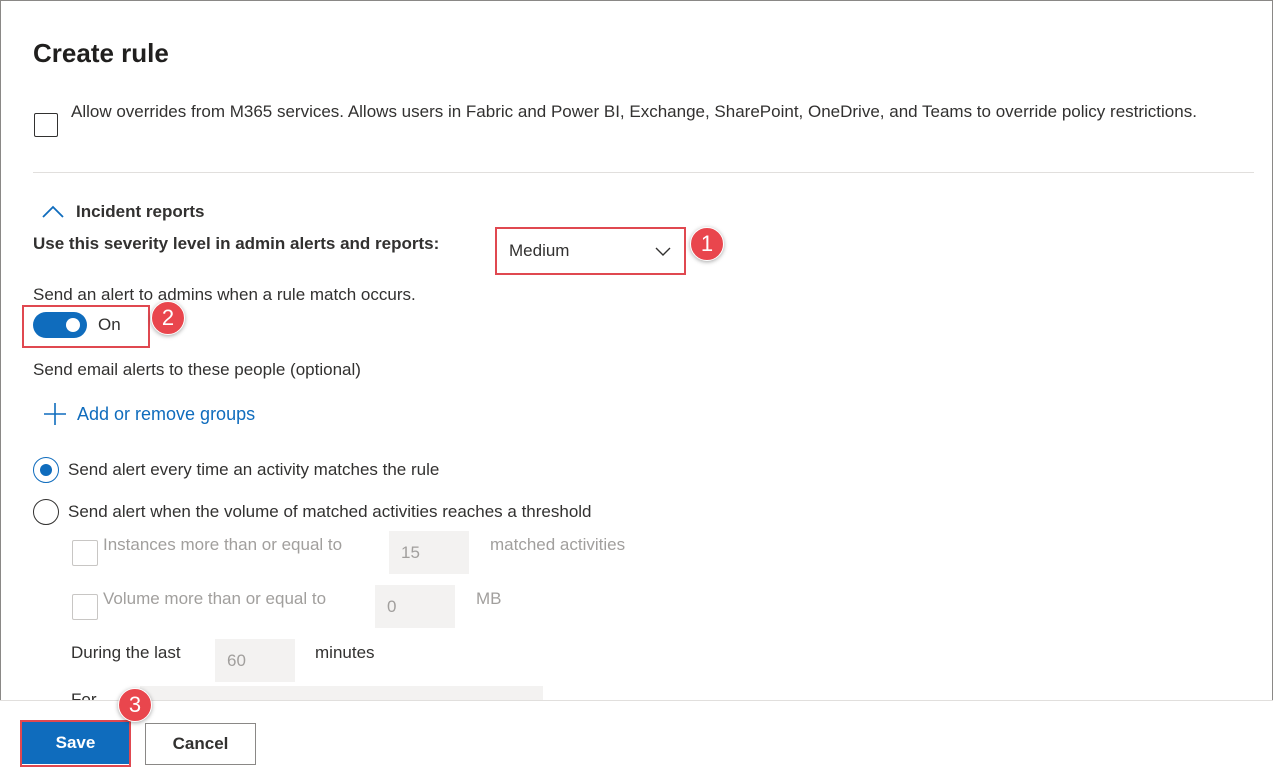 The image size is (1273, 783). What do you see at coordinates (166, 413) in the screenshot?
I see `add-remove-groups-label: Add or remove groups` at bounding box center [166, 413].